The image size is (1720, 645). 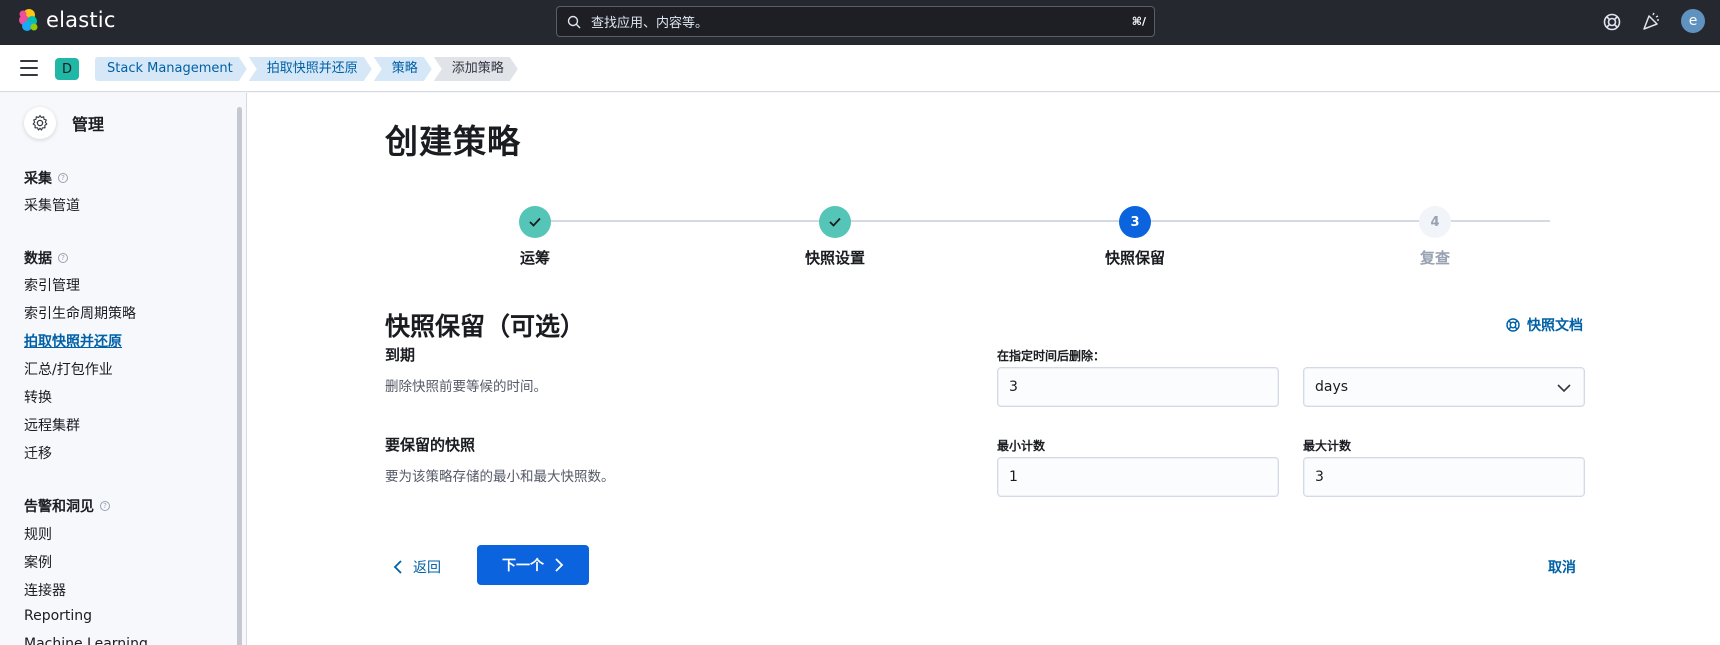 I want to click on step-1-label: 运筹, so click(x=535, y=257).